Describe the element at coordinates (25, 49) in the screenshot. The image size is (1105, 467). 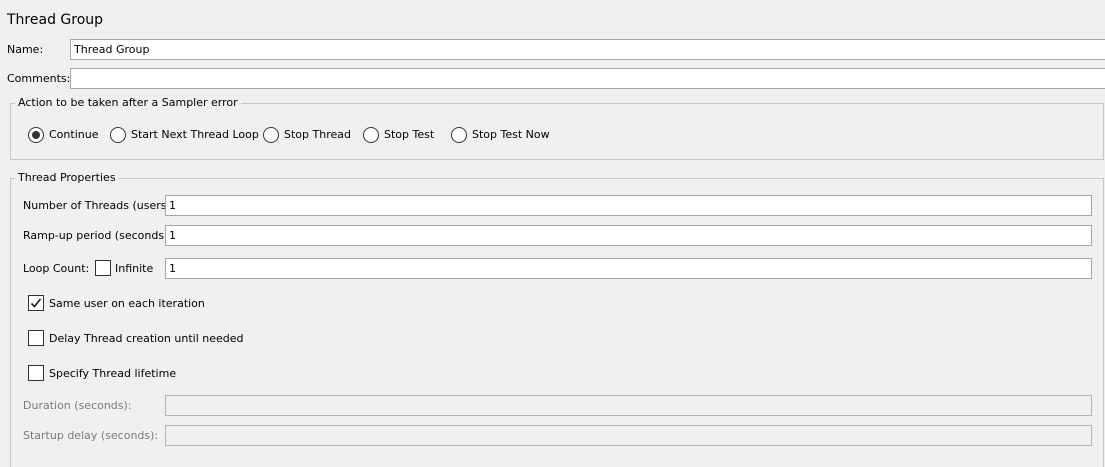
I see `name-label: Name:` at that location.